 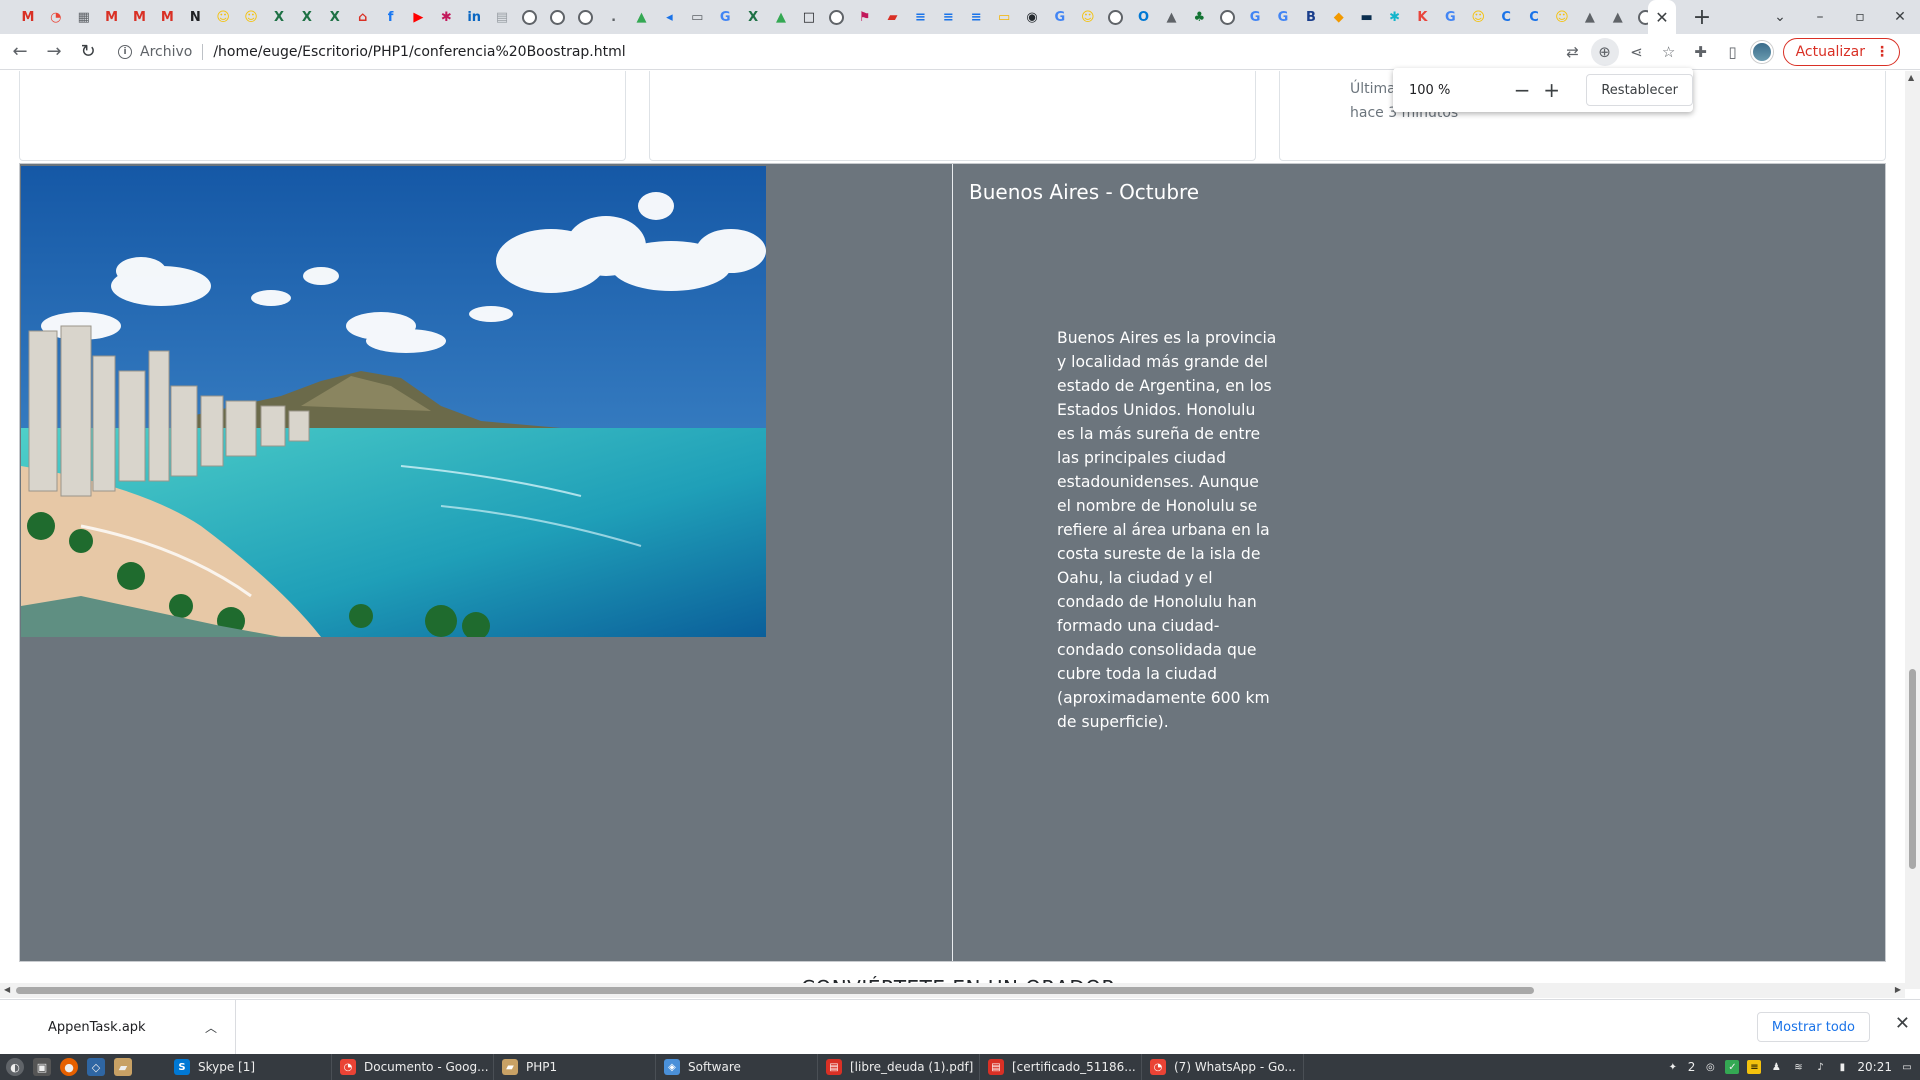 What do you see at coordinates (96, 1067) in the screenshot?
I see `virtualbox-icon: ◇` at bounding box center [96, 1067].